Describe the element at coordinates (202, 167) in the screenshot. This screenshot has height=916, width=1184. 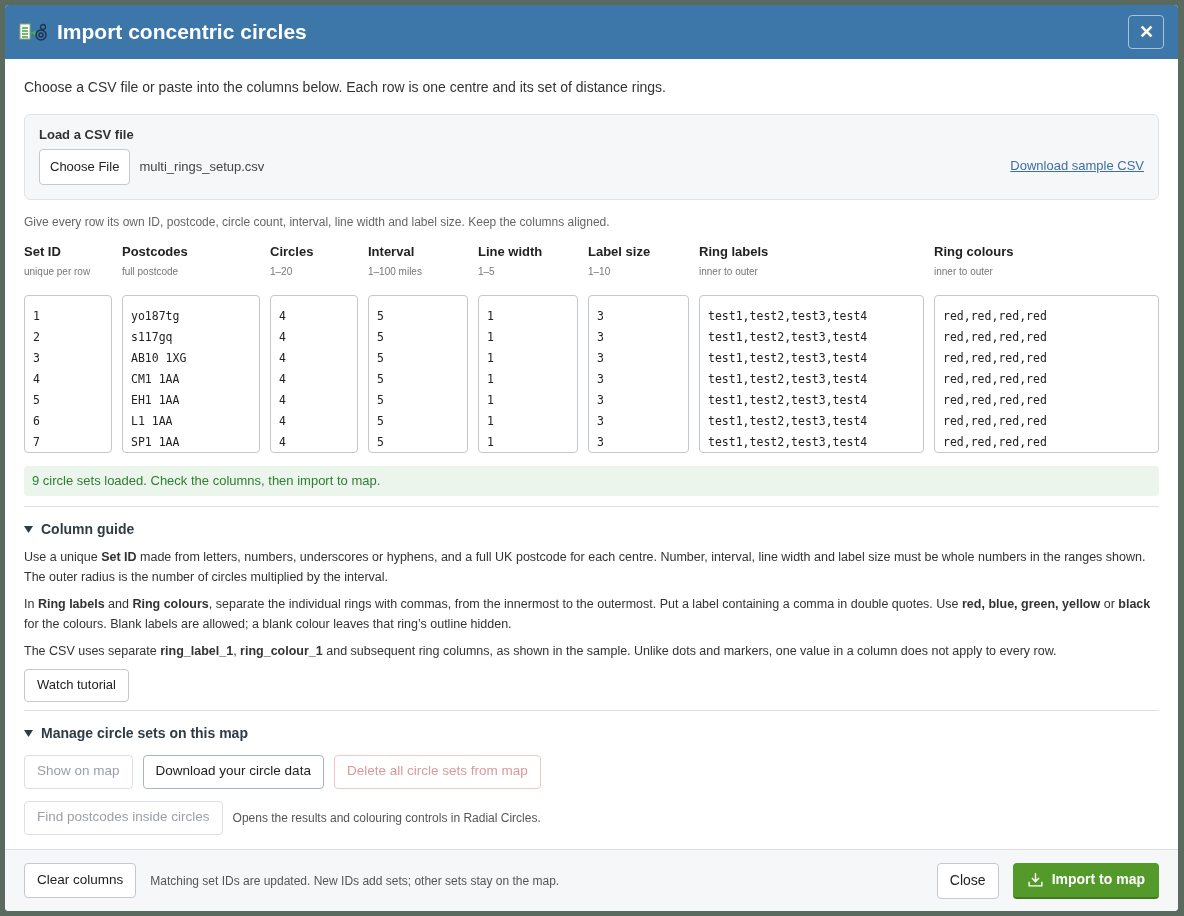
I see `file-name: multi_rings_setup.csv` at that location.